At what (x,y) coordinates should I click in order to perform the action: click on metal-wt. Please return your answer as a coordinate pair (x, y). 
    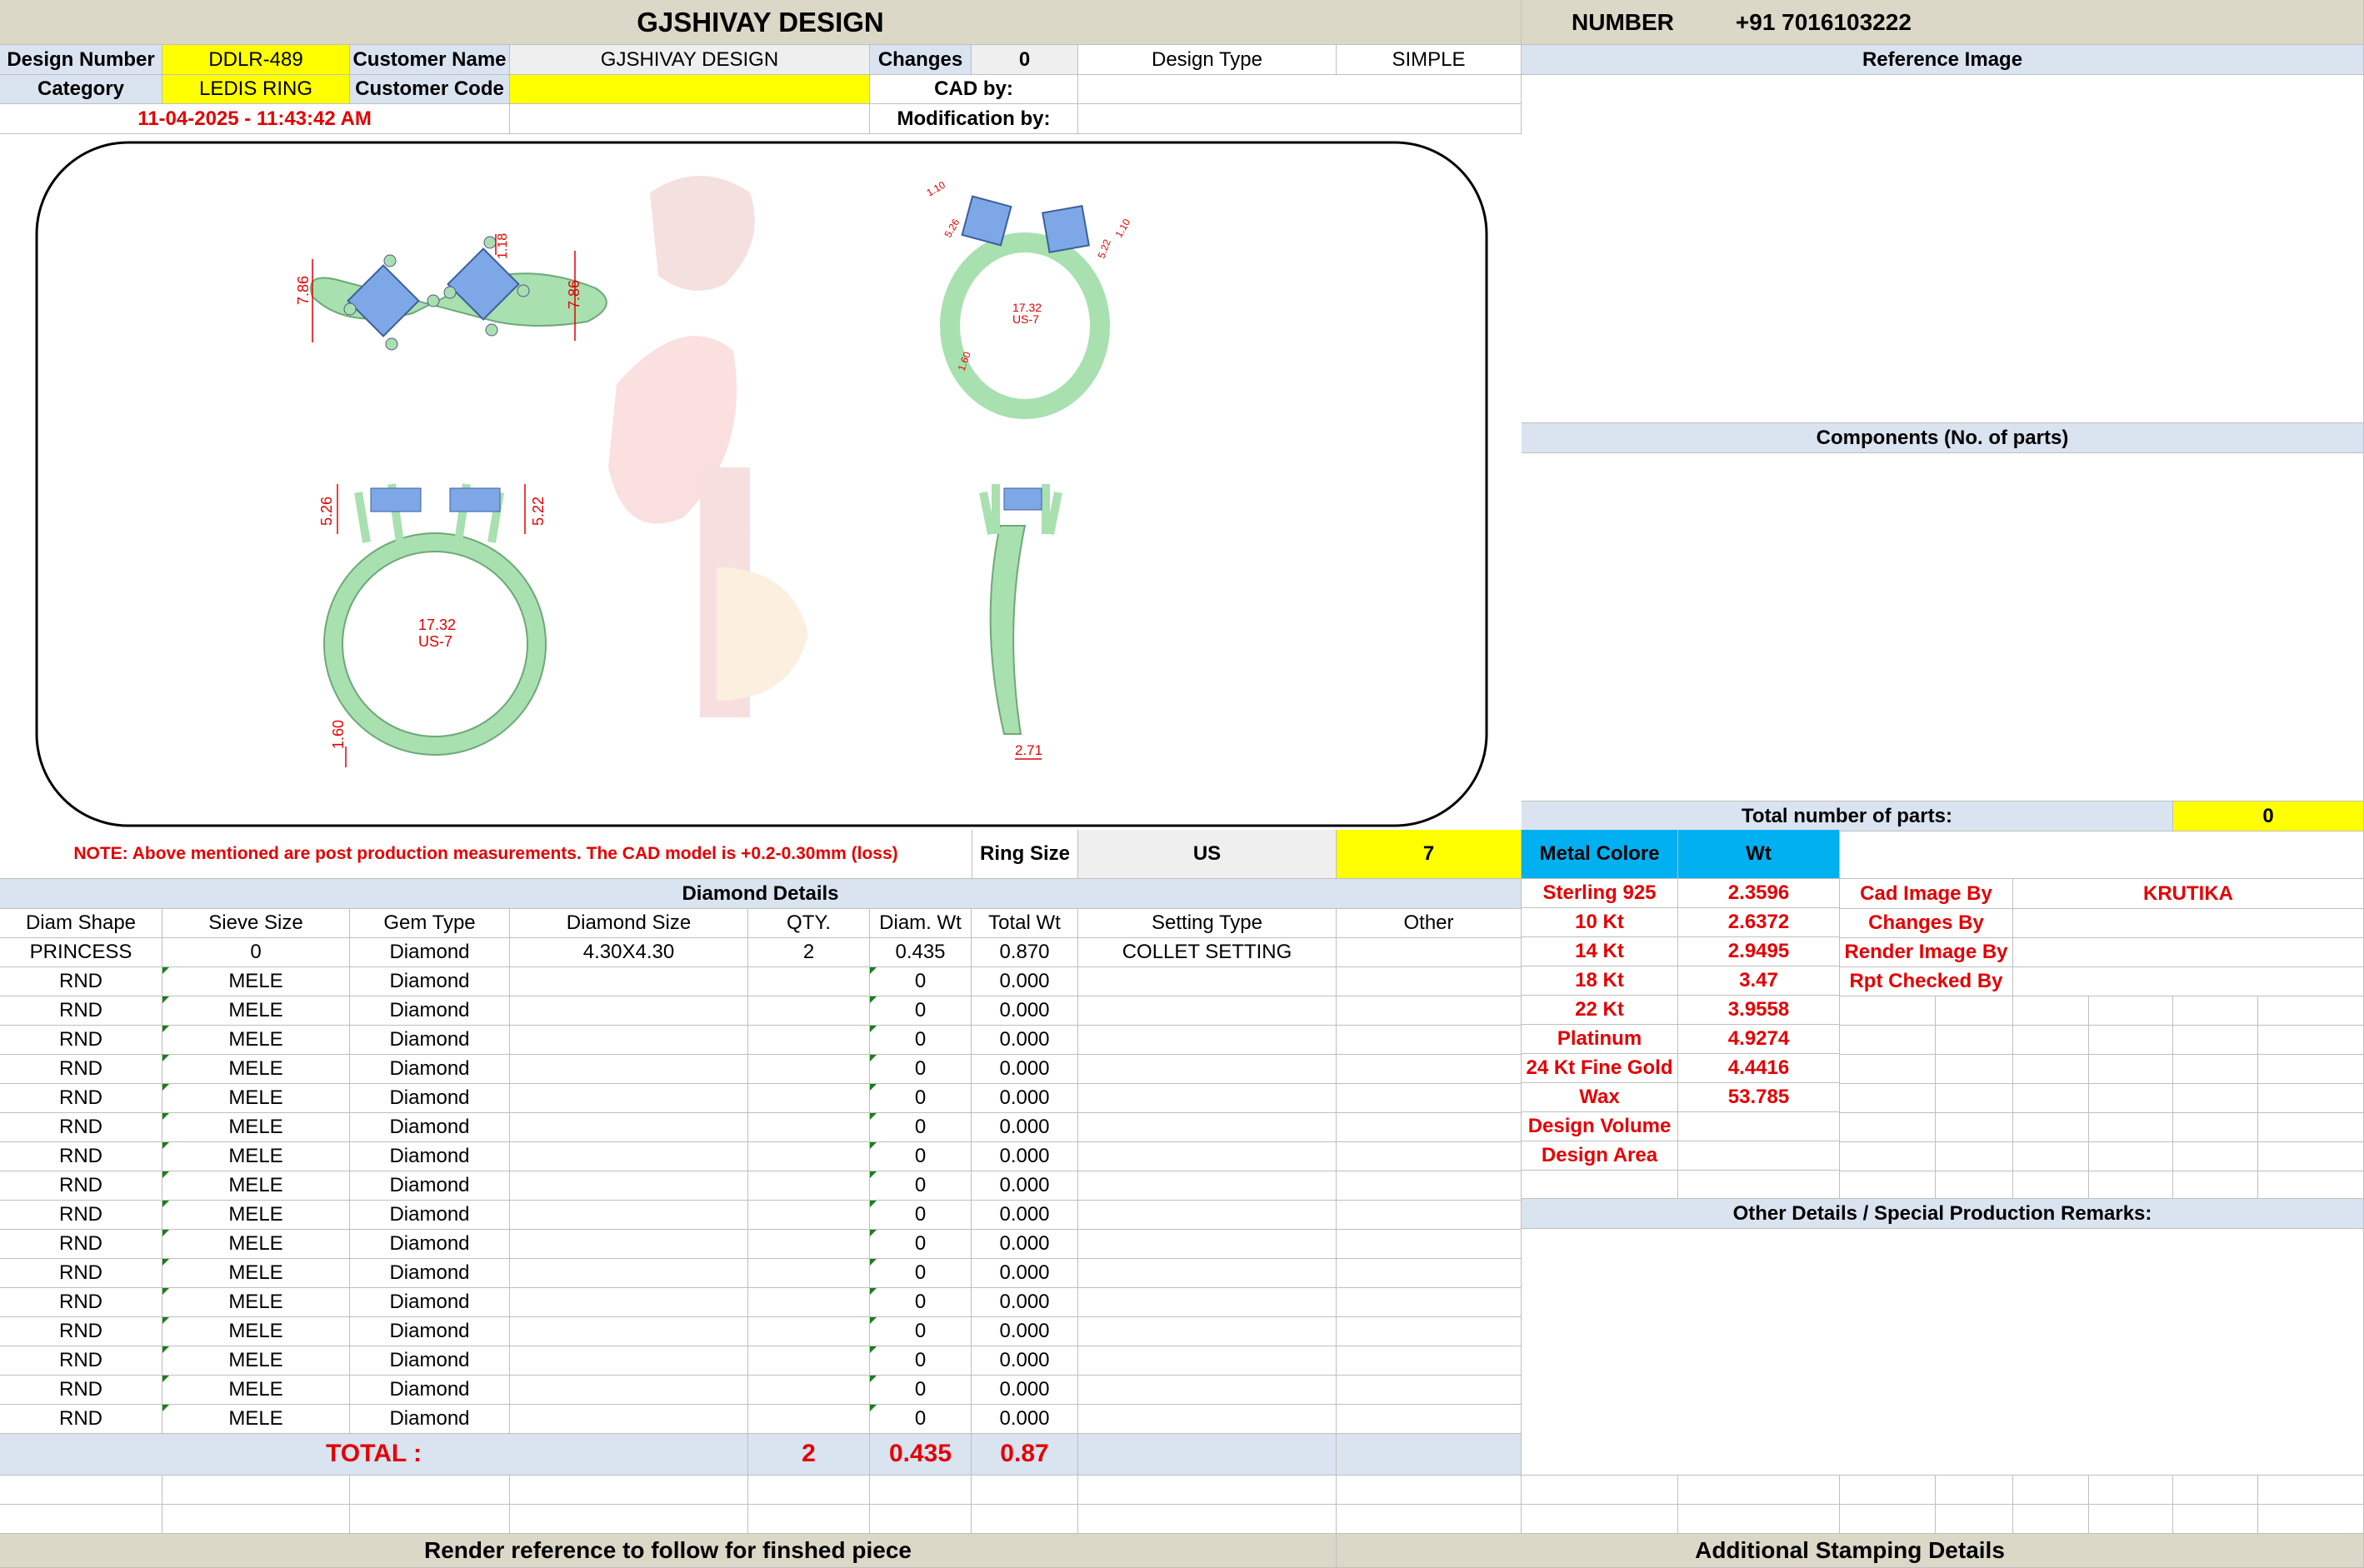
    Looking at the image, I should click on (1759, 1156).